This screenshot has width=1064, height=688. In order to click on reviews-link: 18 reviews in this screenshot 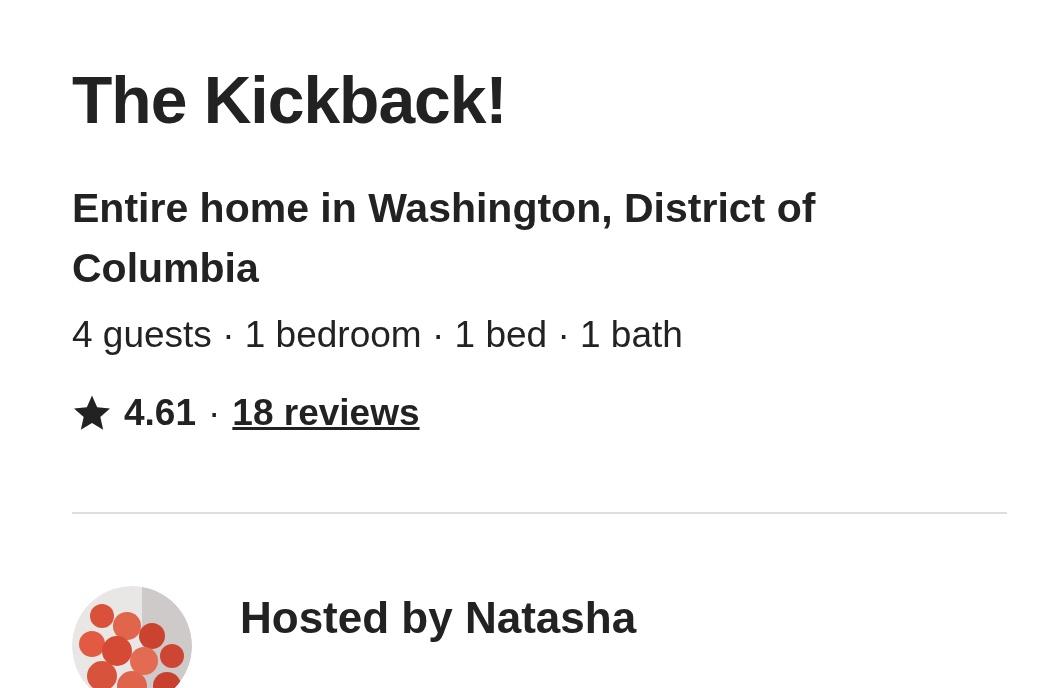, I will do `click(326, 413)`.